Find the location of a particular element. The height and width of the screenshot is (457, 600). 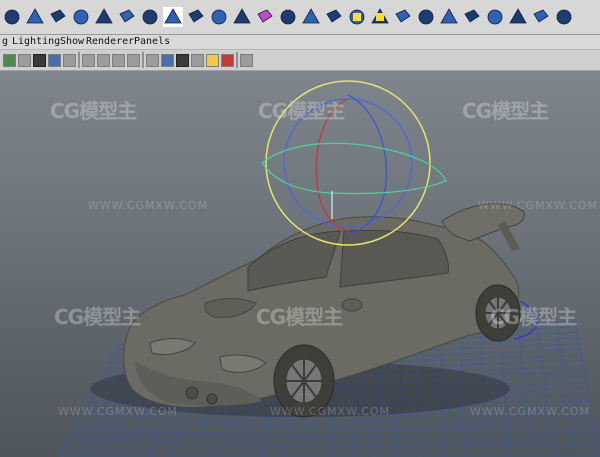

combine-icon is located at coordinates (311, 17).